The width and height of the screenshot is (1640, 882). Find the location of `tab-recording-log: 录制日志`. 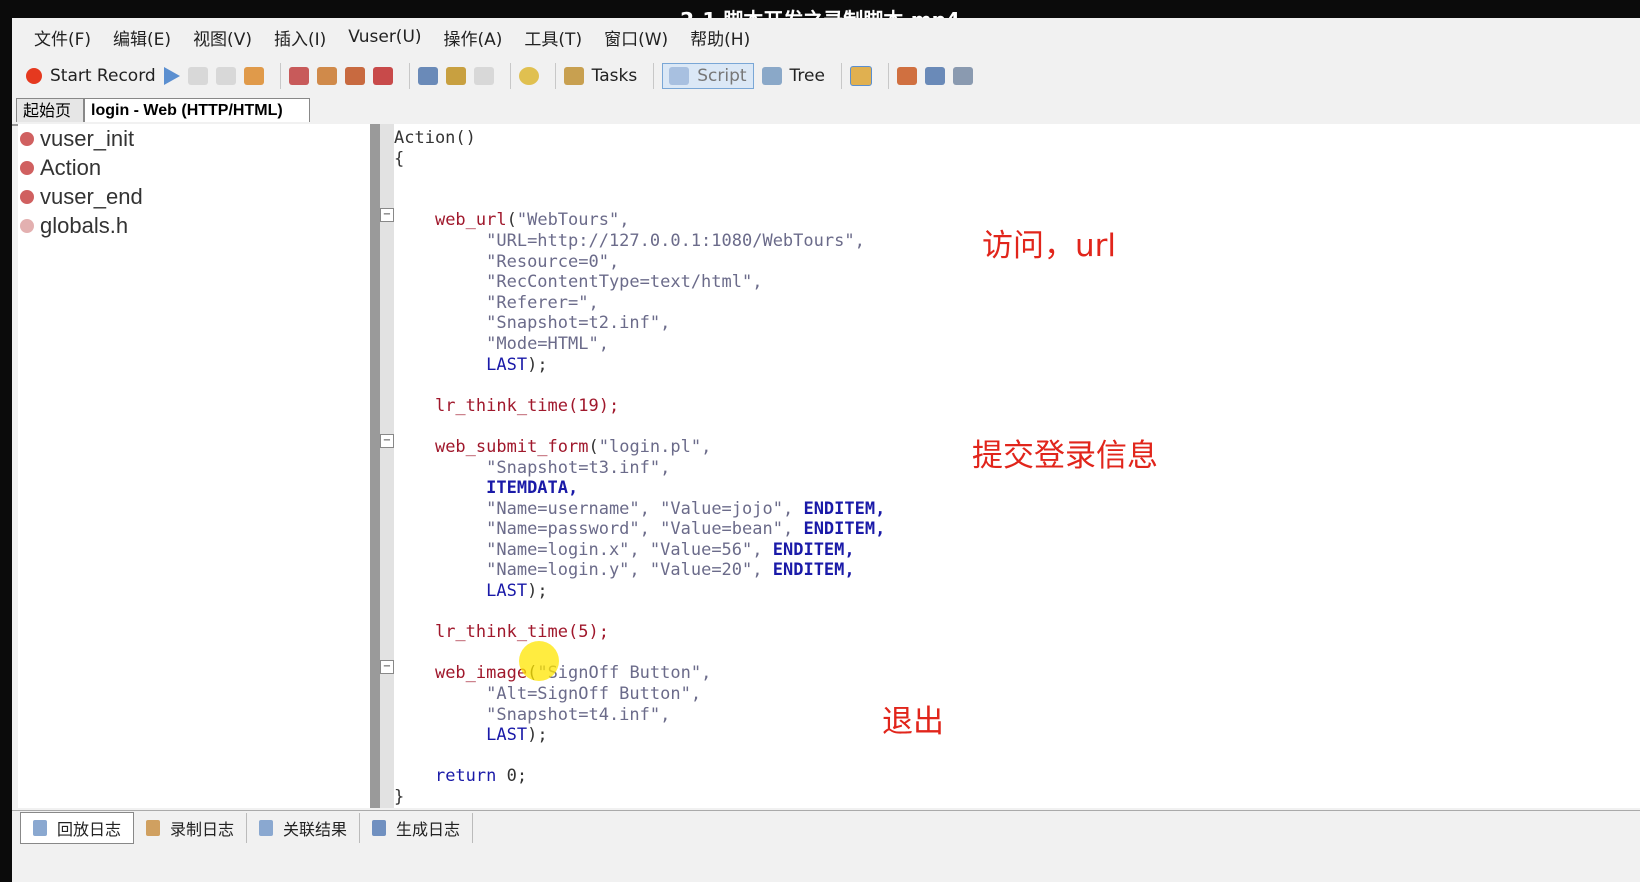

tab-recording-log: 录制日志 is located at coordinates (191, 828).